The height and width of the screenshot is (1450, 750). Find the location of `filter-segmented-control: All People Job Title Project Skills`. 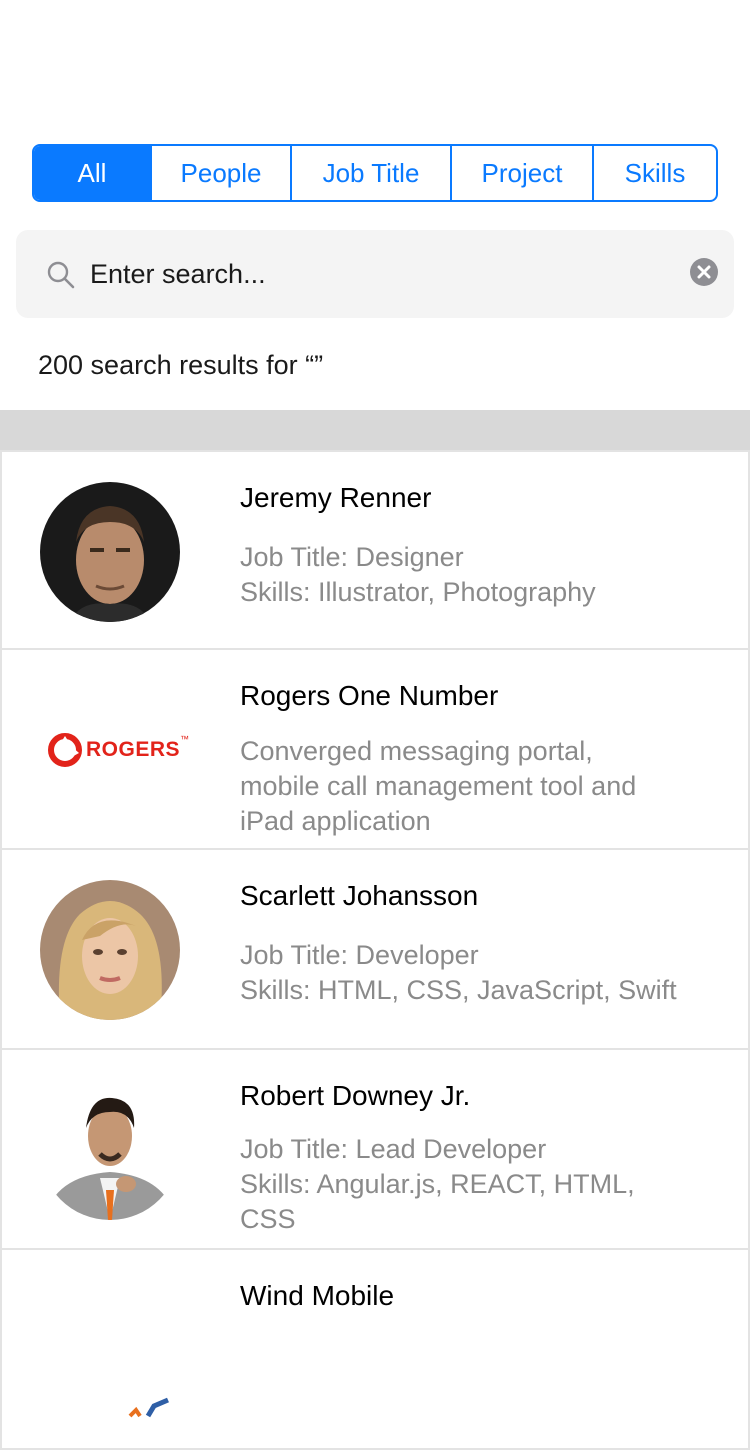

filter-segmented-control: All People Job Title Project Skills is located at coordinates (375, 173).